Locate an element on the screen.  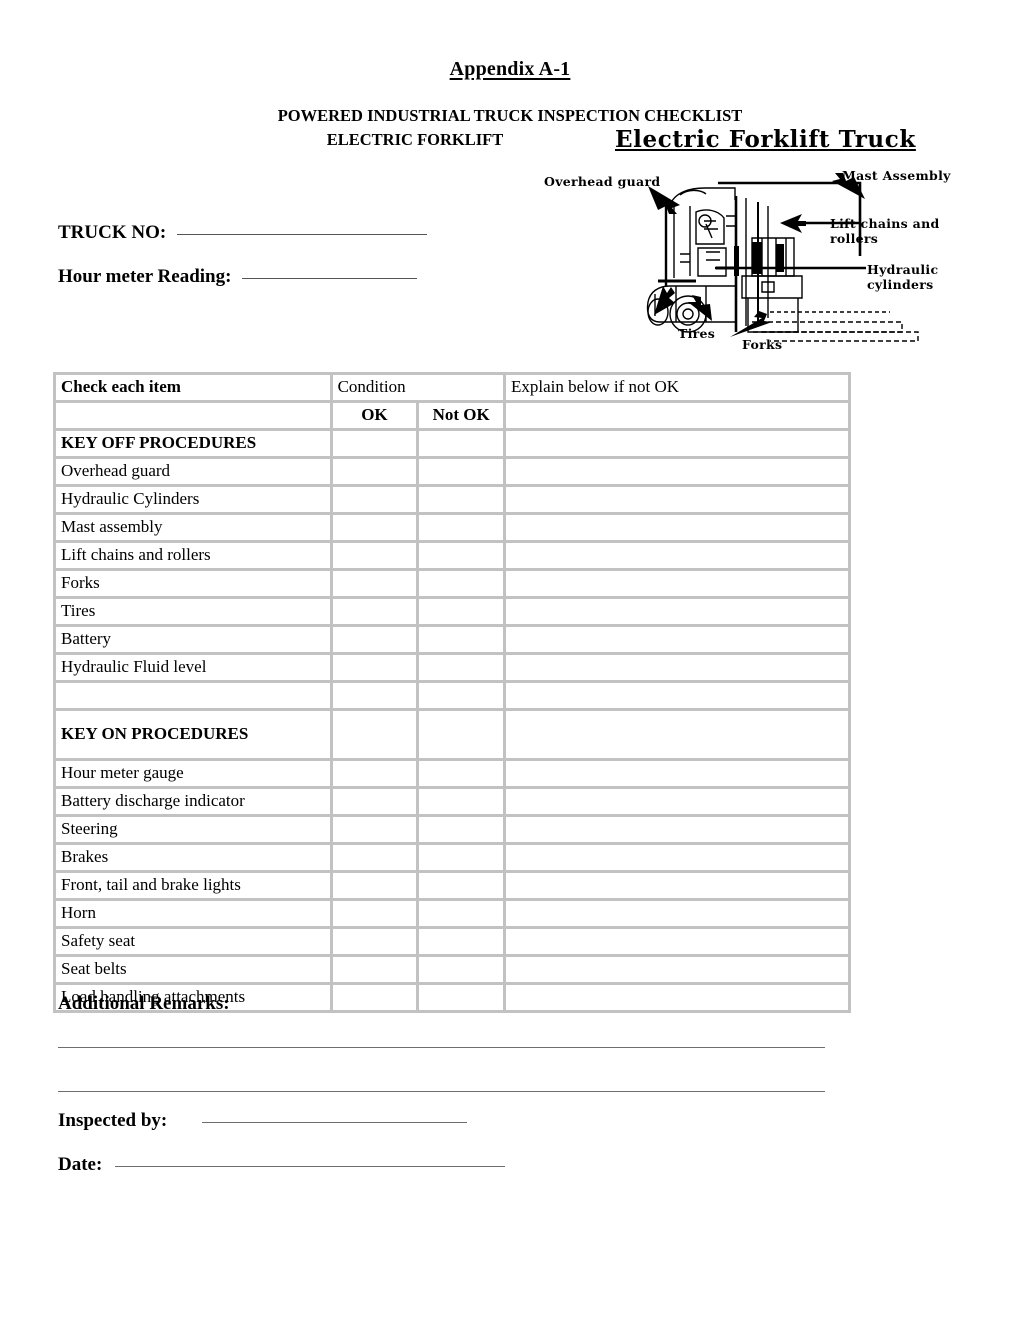
label-forks: Forks is located at coordinates (762, 344).